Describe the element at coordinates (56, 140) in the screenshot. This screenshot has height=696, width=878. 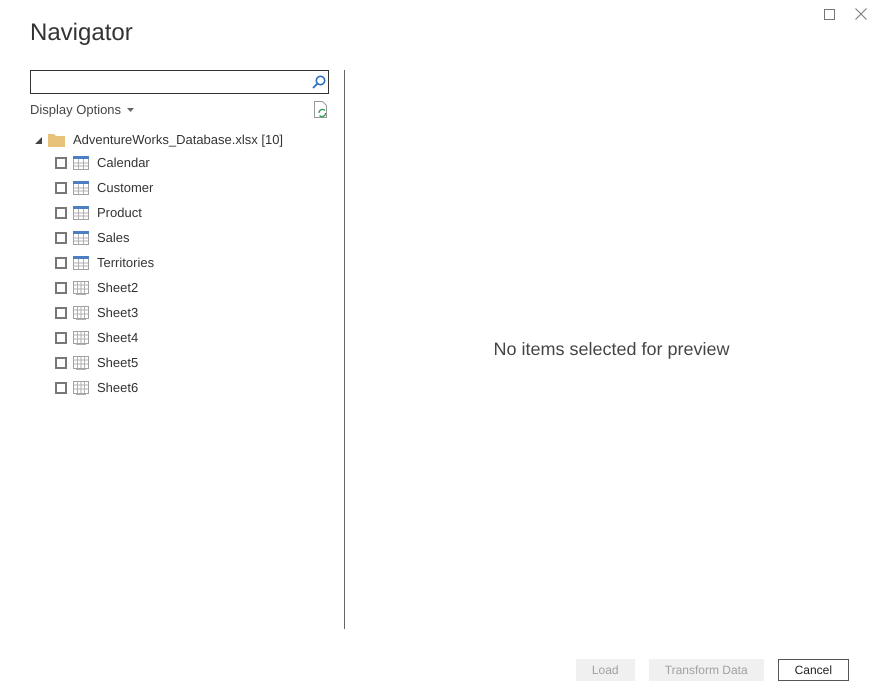
I see `folder-icon` at that location.